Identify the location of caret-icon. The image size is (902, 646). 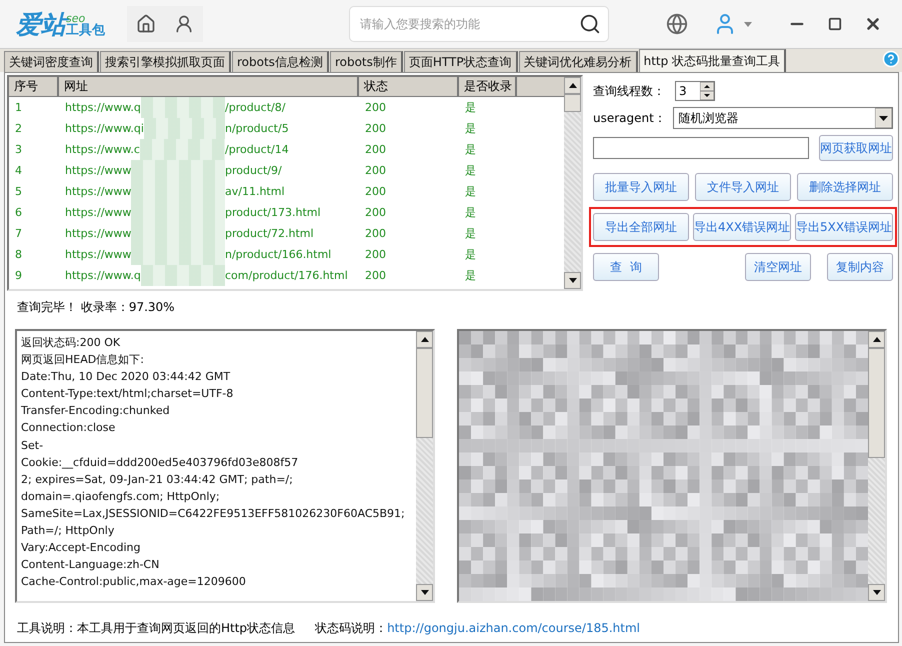
(748, 24).